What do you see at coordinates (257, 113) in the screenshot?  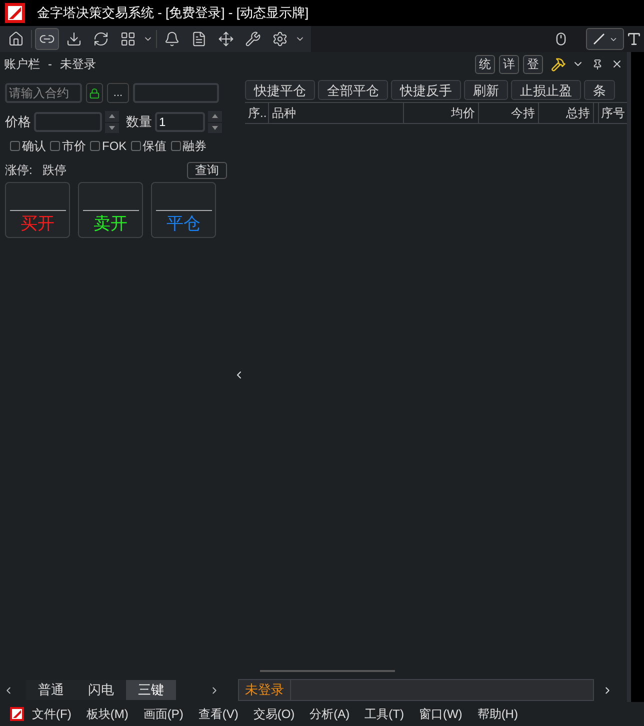 I see `column-header: 序..` at bounding box center [257, 113].